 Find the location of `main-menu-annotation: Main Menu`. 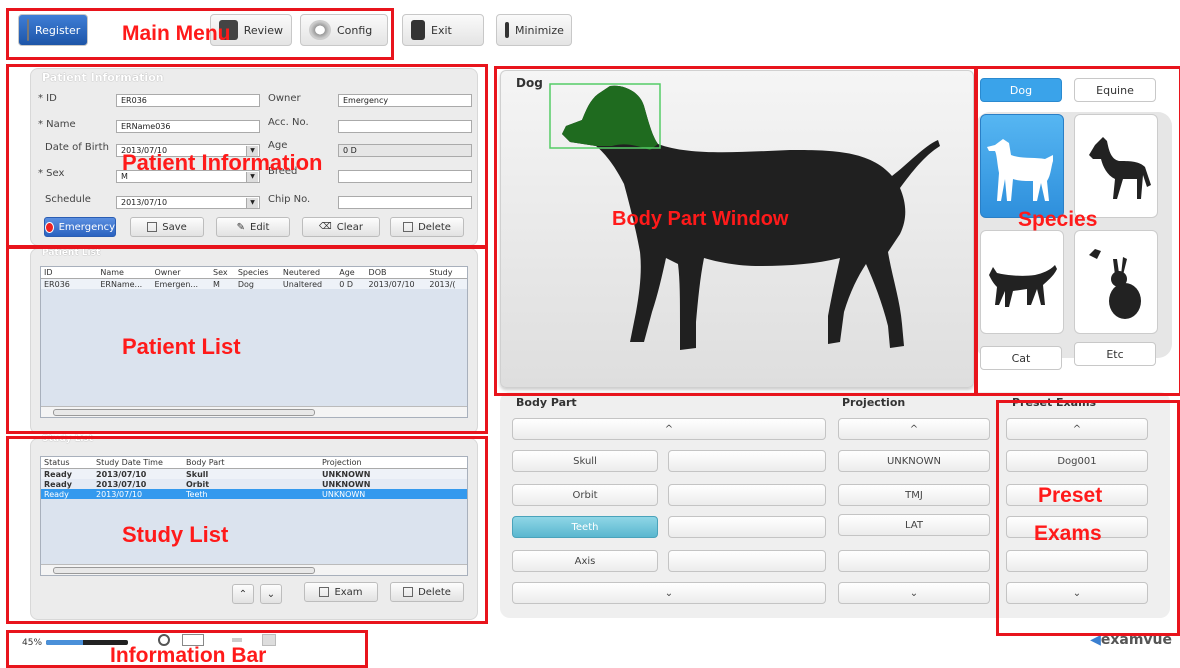

main-menu-annotation: Main Menu is located at coordinates (176, 33).